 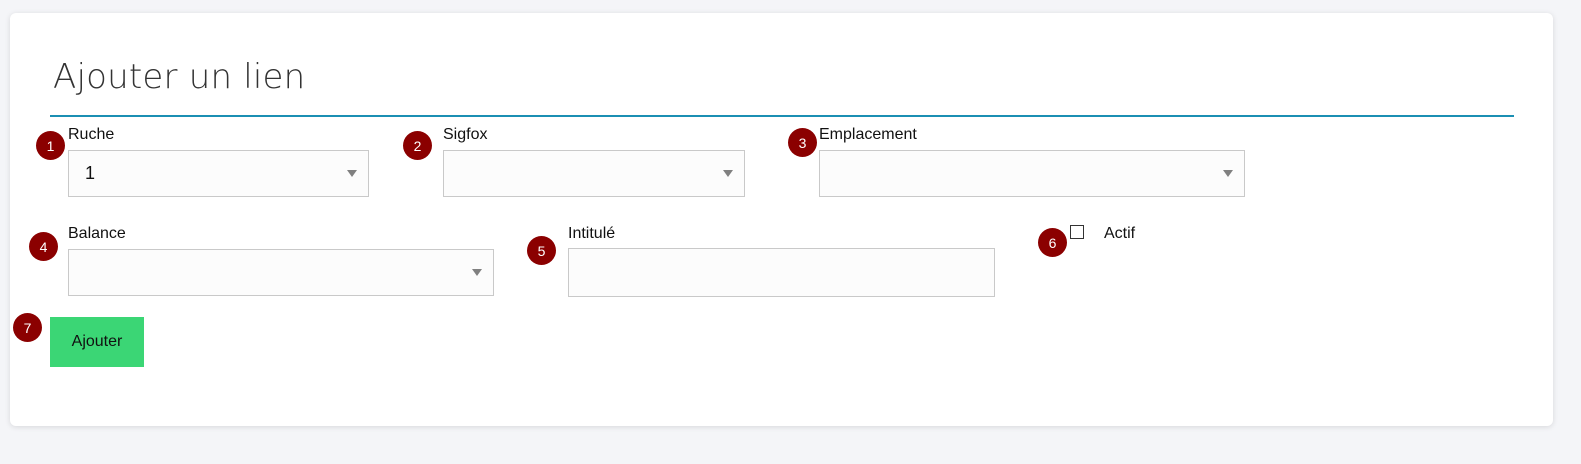 What do you see at coordinates (781, 272) in the screenshot?
I see `intitule-input` at bounding box center [781, 272].